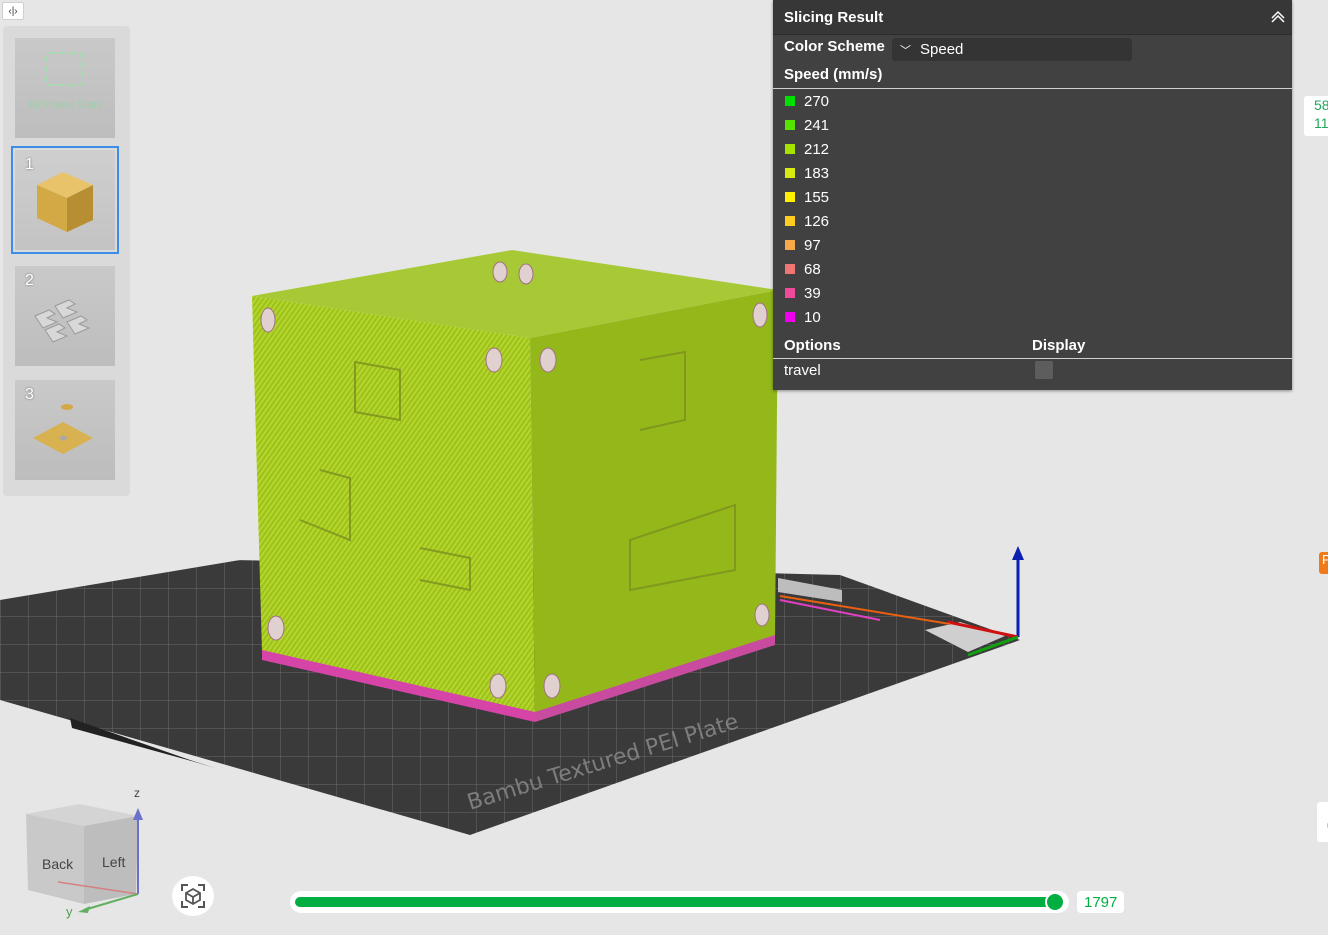 Image resolution: width=1328 pixels, height=935 pixels. Describe the element at coordinates (1278, 16) in the screenshot. I see `collapse-icon` at that location.